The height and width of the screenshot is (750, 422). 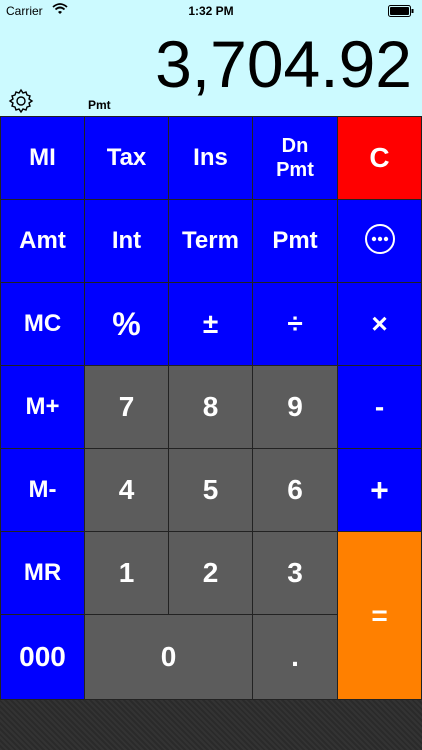 I want to click on gear-icon, so click(x=21, y=103).